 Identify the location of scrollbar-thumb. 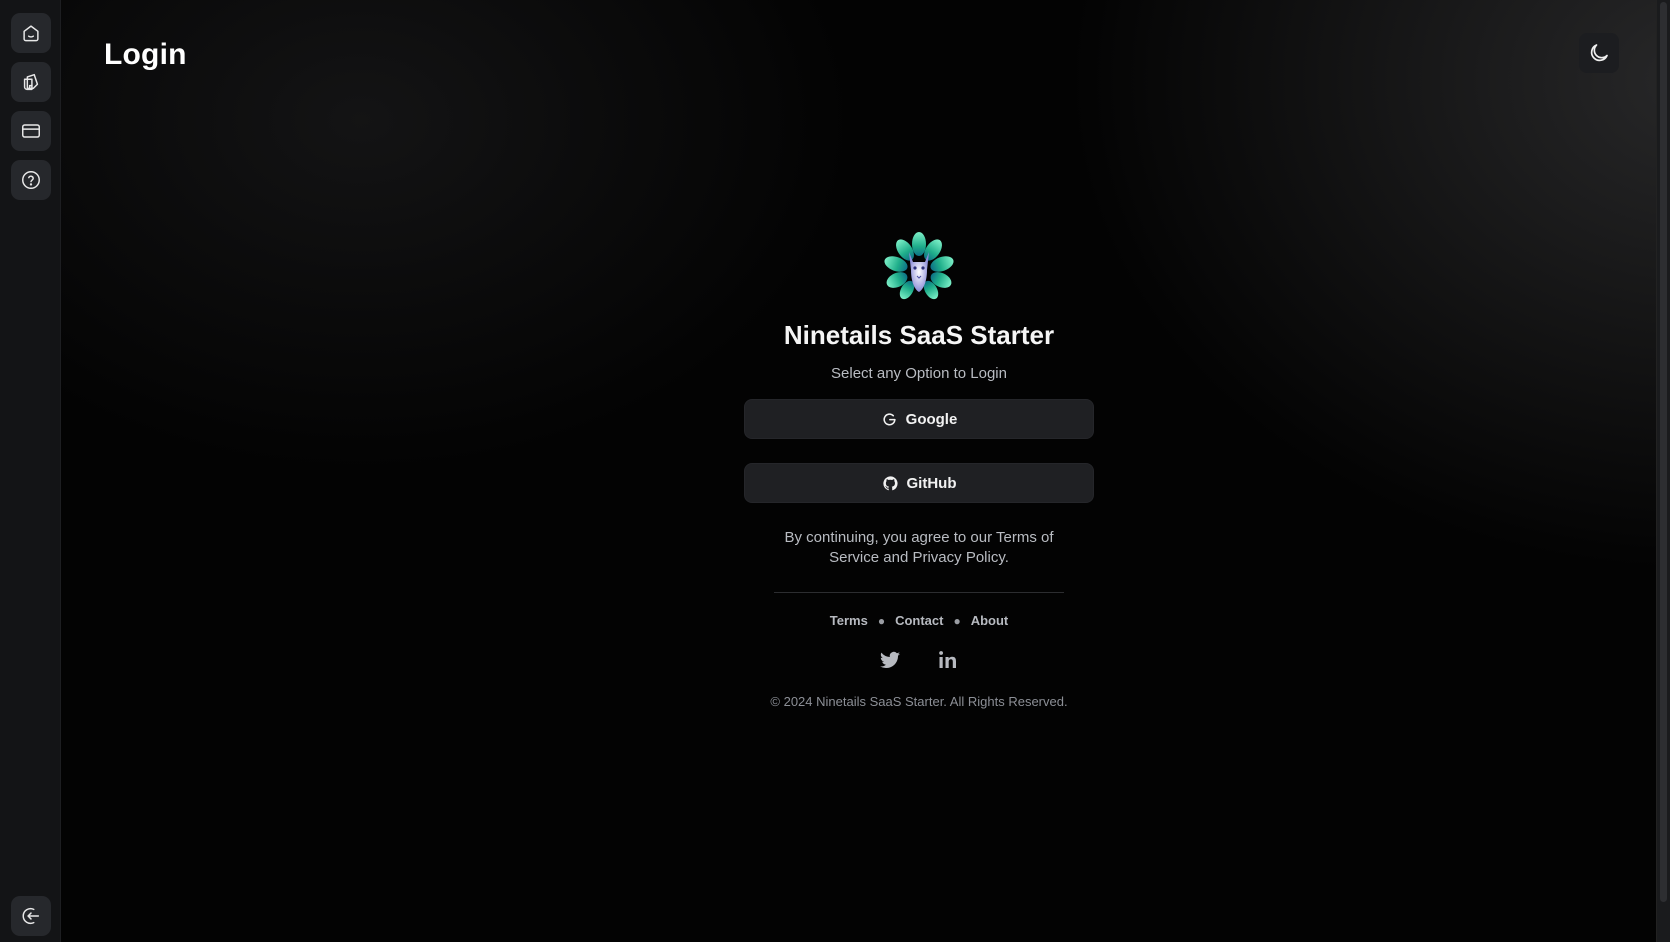
(1663, 452).